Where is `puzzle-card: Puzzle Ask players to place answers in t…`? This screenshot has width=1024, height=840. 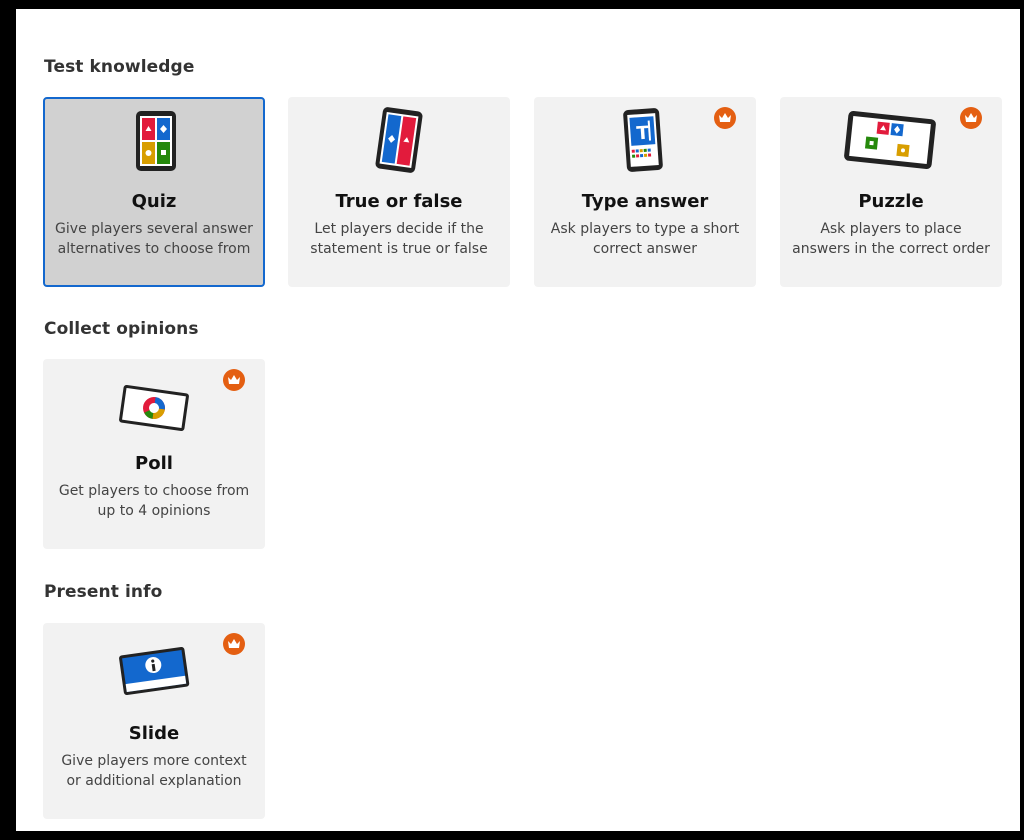 puzzle-card: Puzzle Ask players to place answers in t… is located at coordinates (891, 192).